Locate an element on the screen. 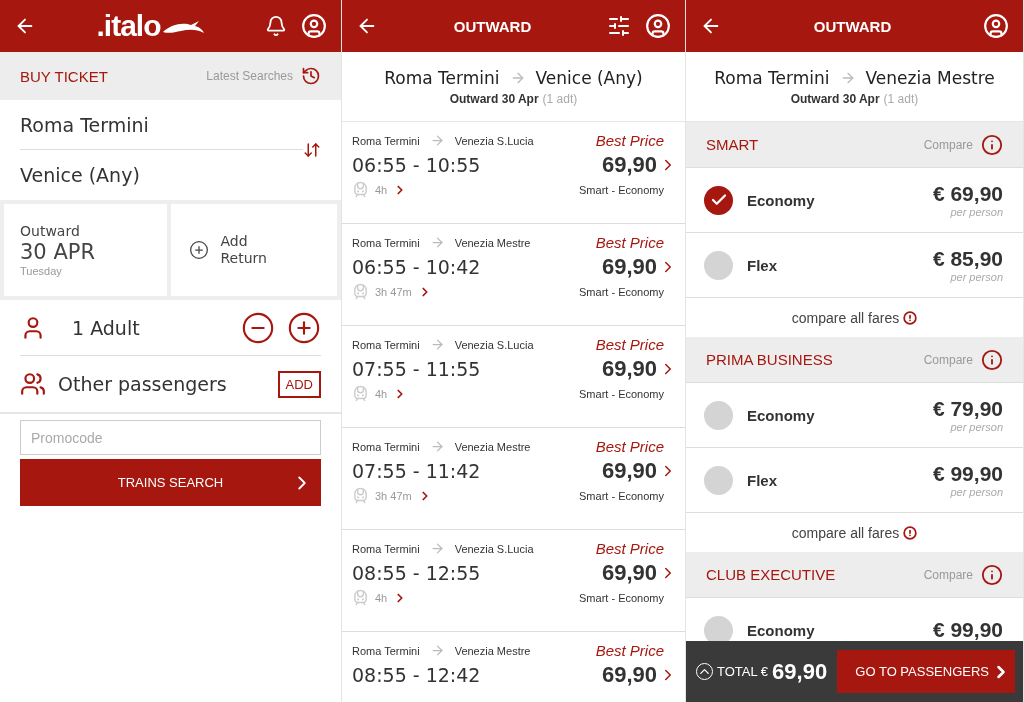  train-card: Roma Termini Venezia S.Lucia Best Price 06:55 - 10:55 69,90 4h Smart - Economy is located at coordinates (513, 173).